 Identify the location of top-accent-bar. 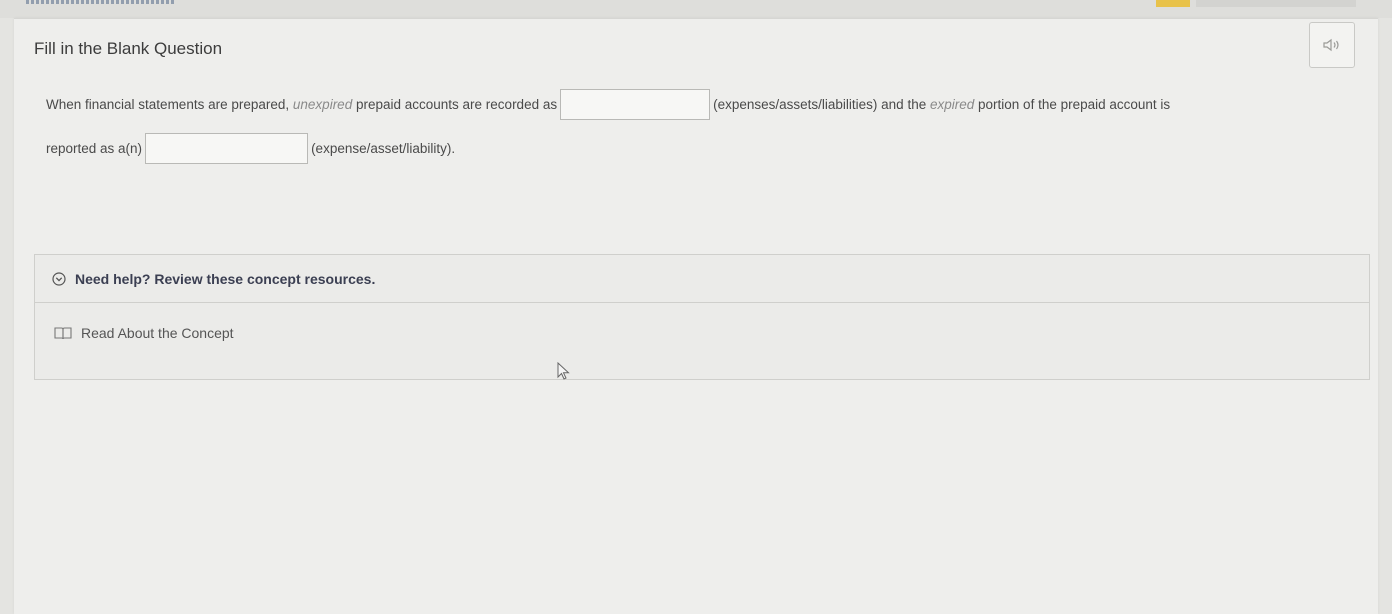
(1173, 3).